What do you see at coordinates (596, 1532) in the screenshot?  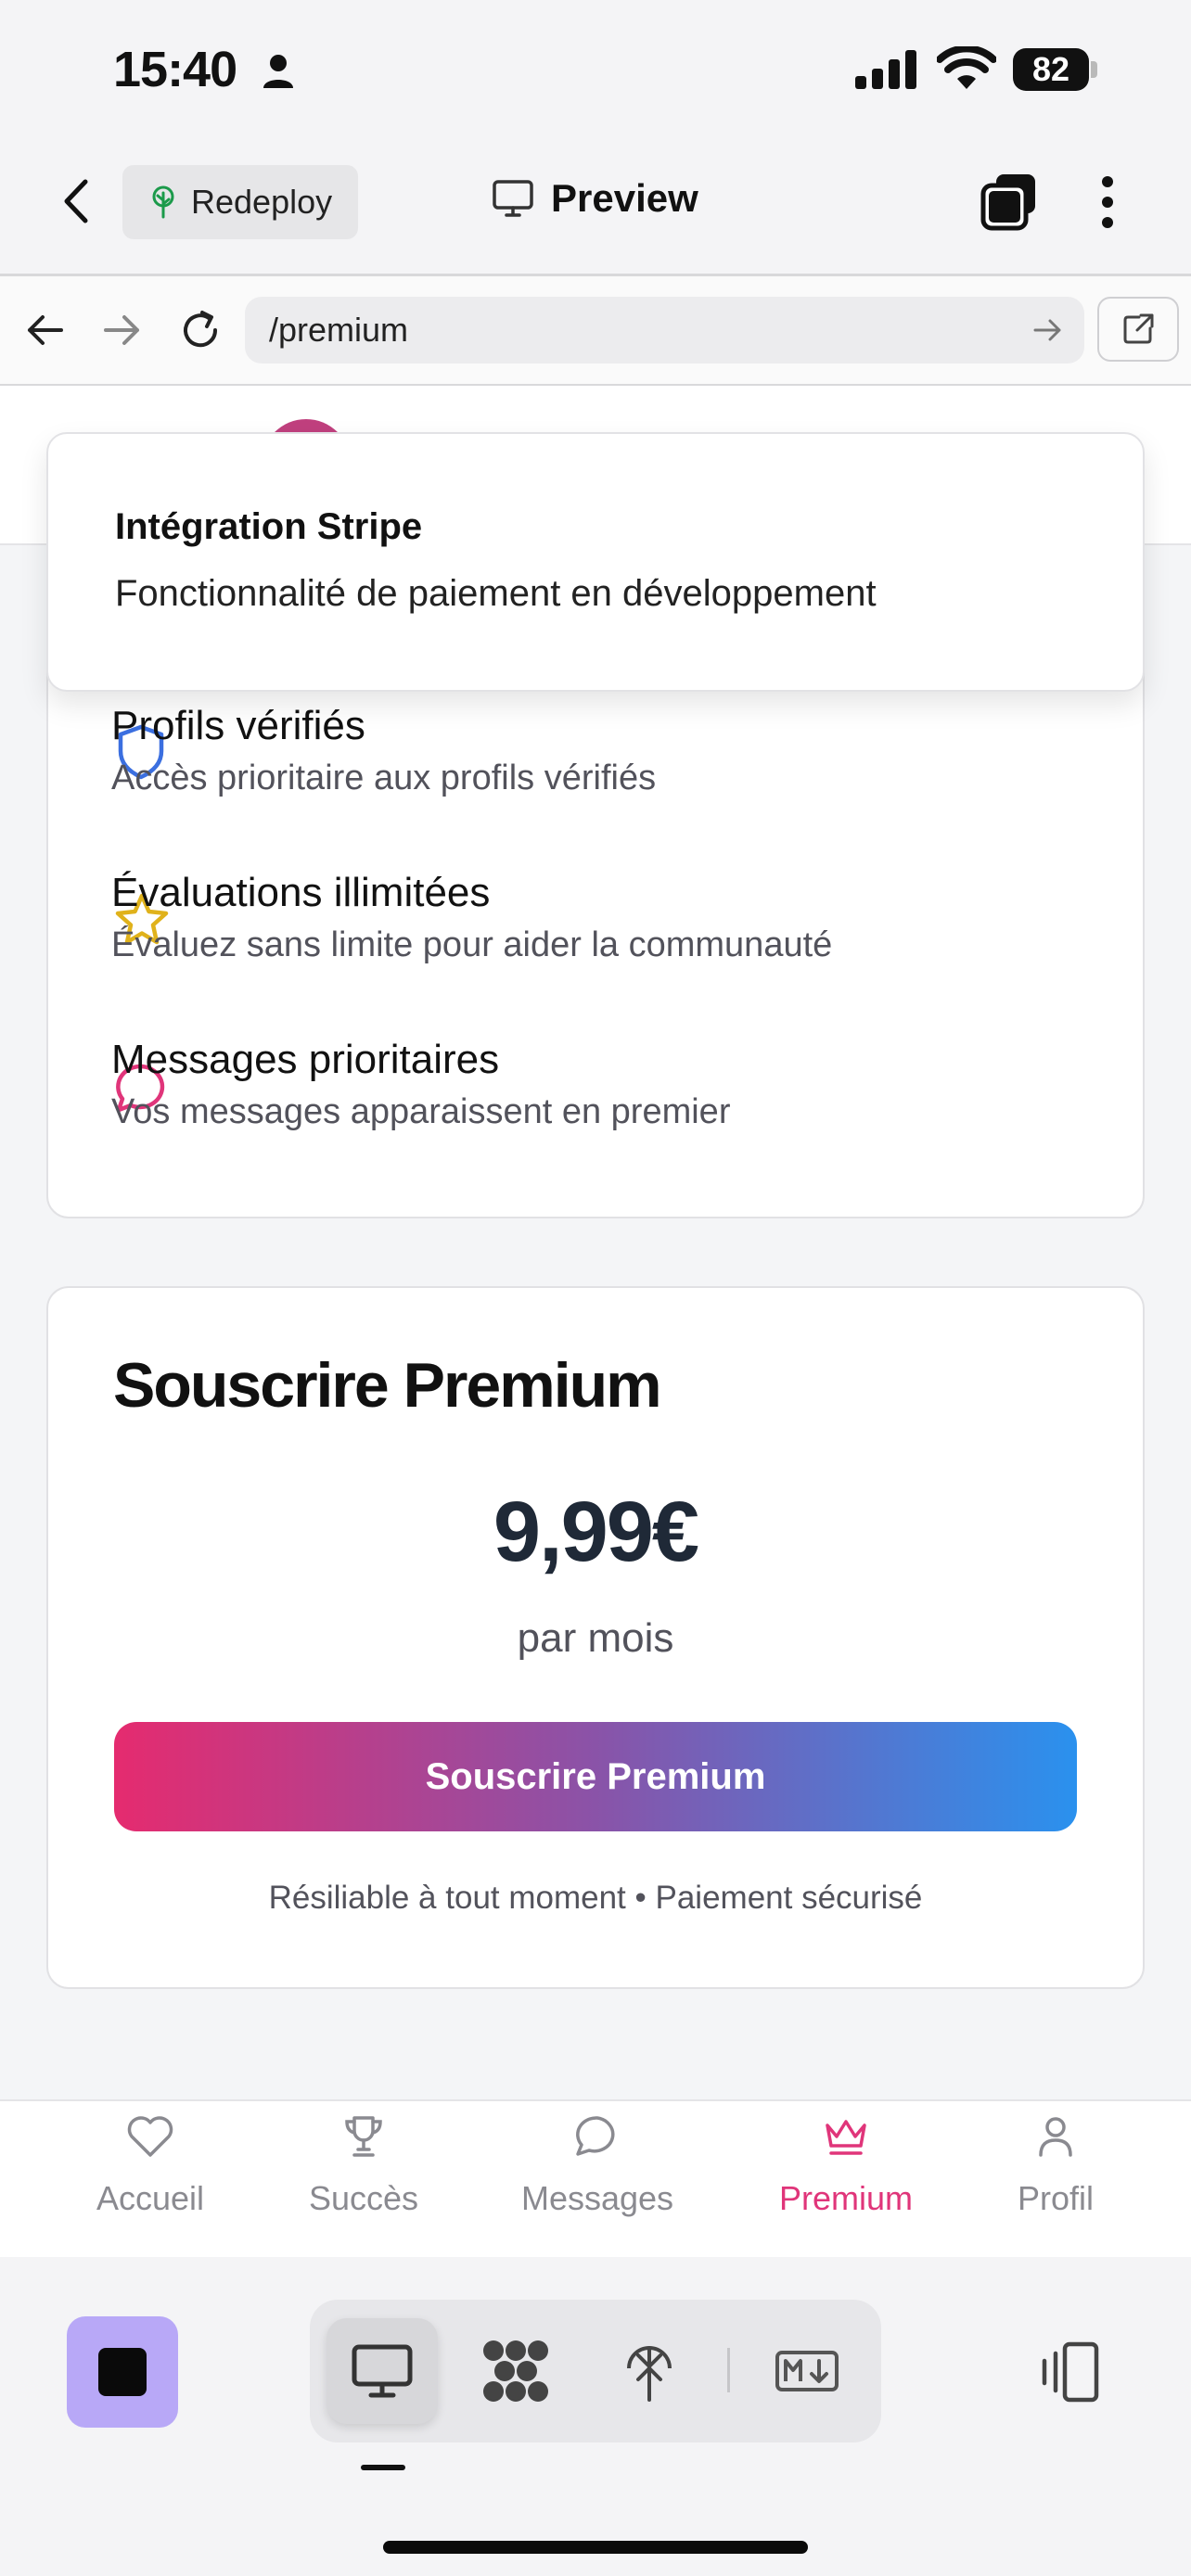 I see `price: 9,99€` at bounding box center [596, 1532].